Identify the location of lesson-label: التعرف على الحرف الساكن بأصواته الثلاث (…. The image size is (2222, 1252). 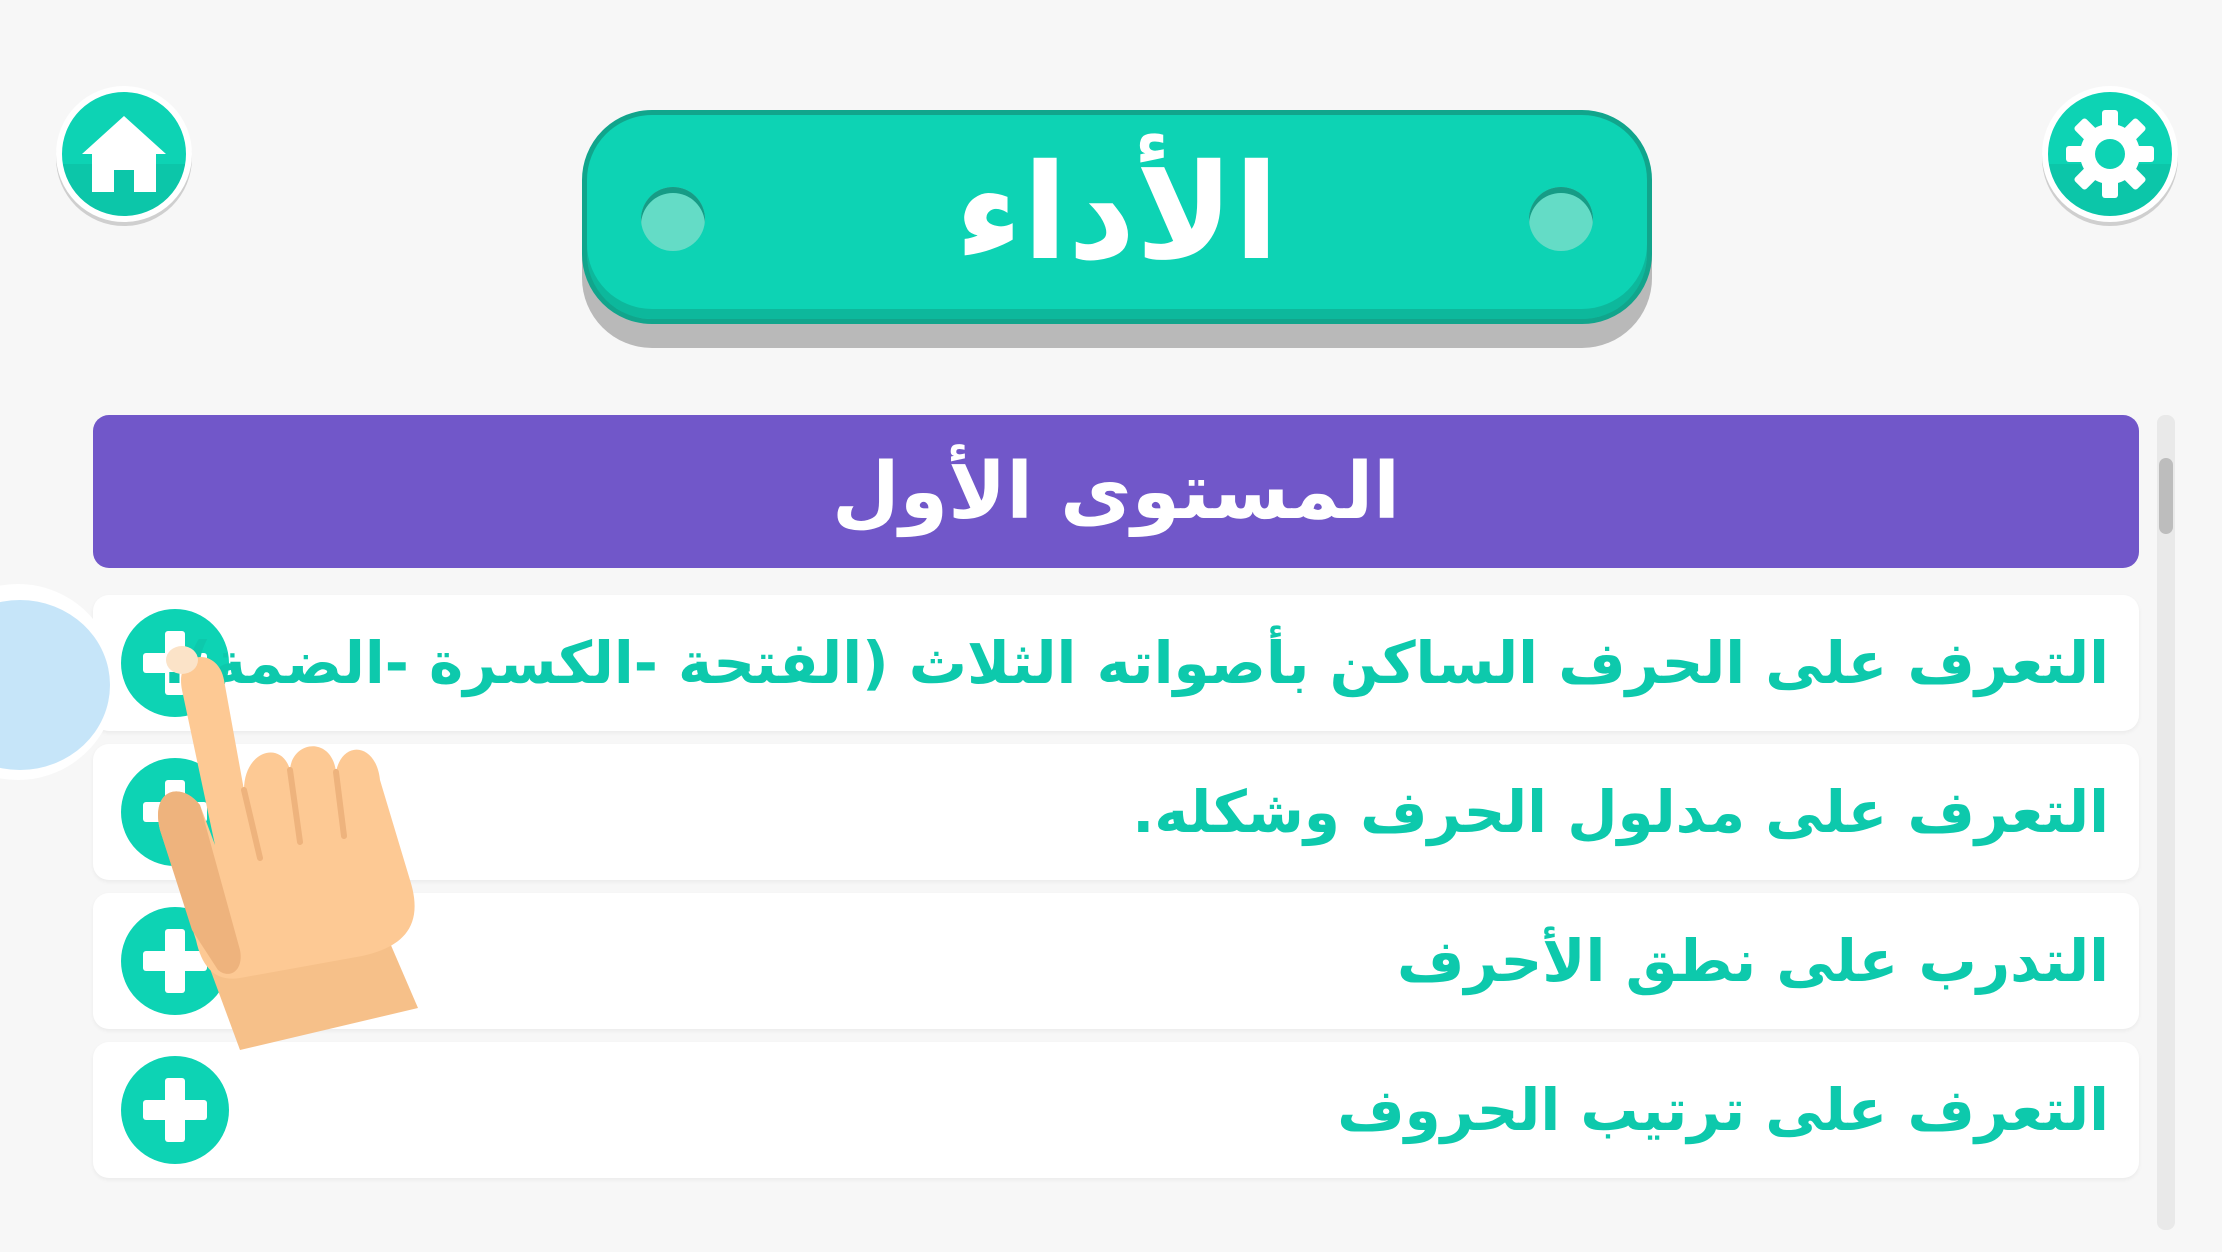
(1136, 663).